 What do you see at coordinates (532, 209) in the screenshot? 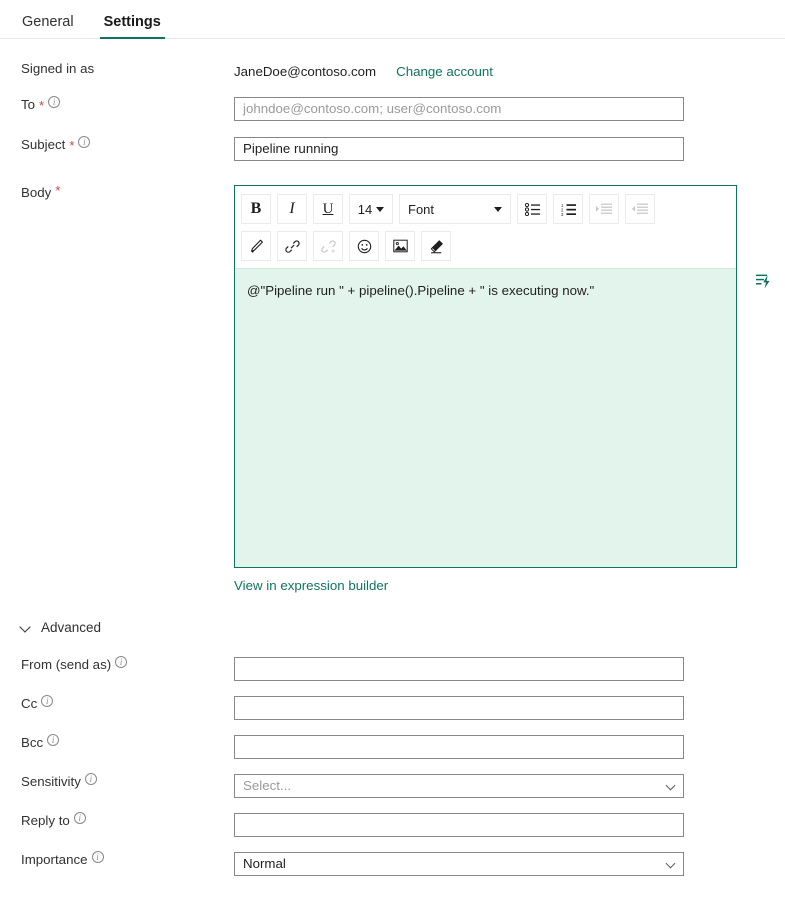
I see `bulleted-list-icon` at bounding box center [532, 209].